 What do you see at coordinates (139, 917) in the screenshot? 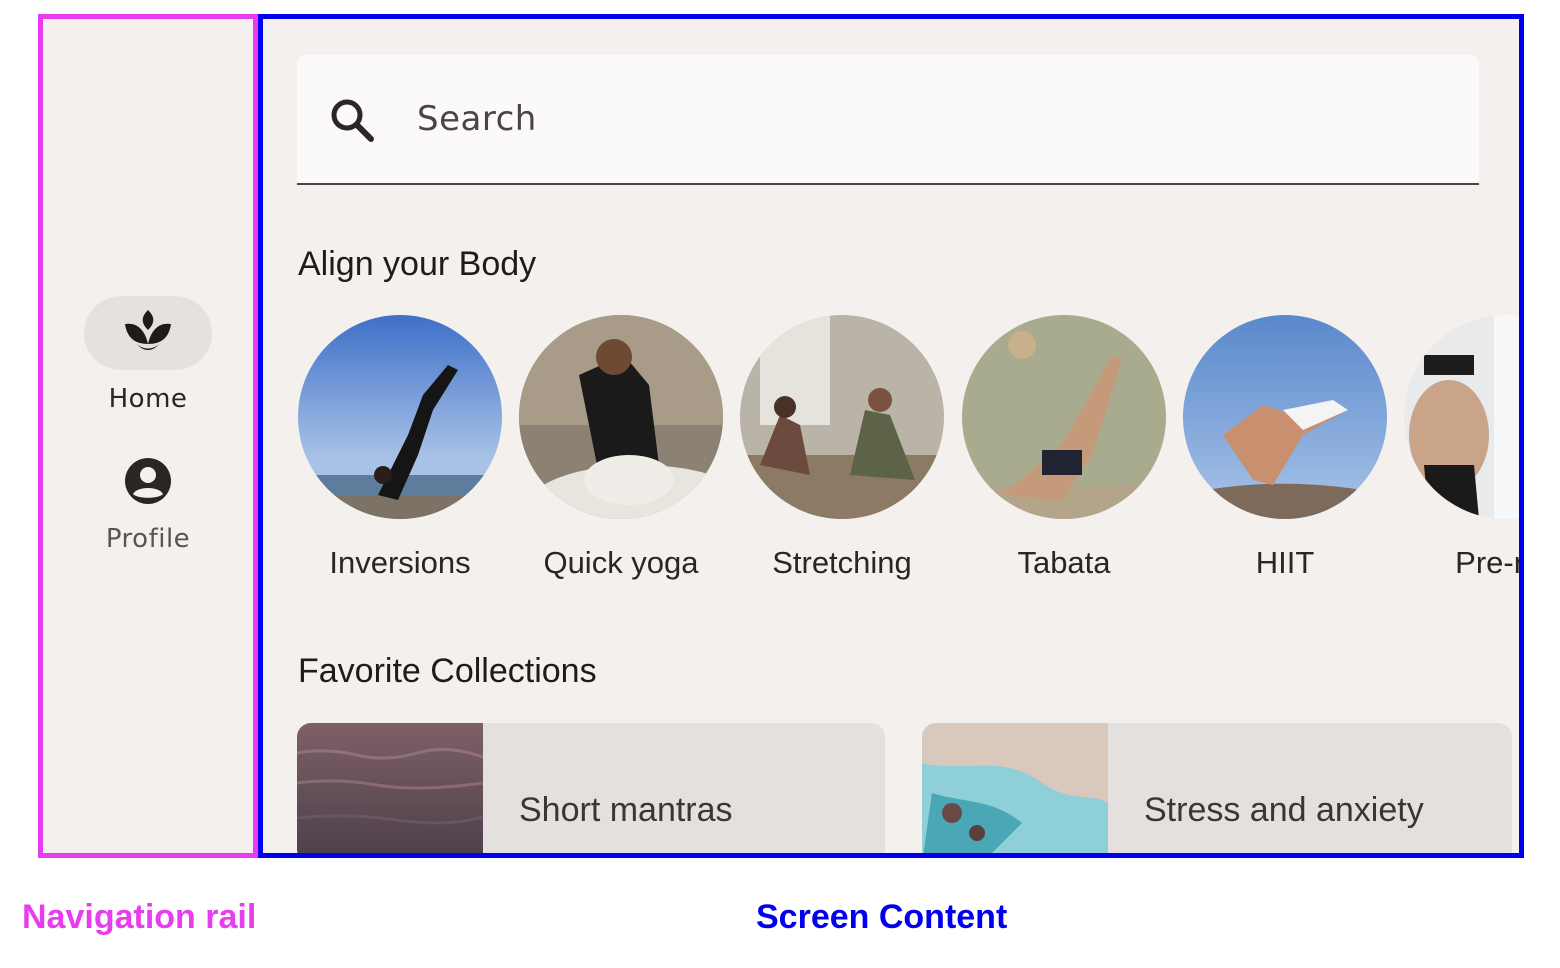
I see `navigation-rail-caption: Navigation rail` at bounding box center [139, 917].